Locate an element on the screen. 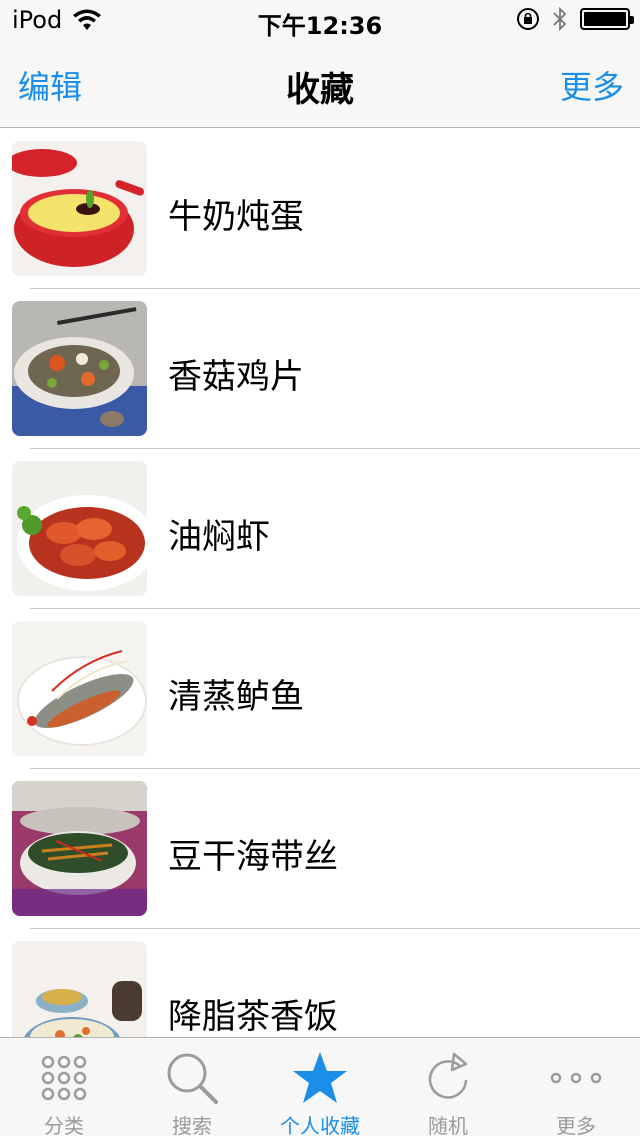 This screenshot has height=1136, width=640. tab-search: 搜索 is located at coordinates (192, 1087).